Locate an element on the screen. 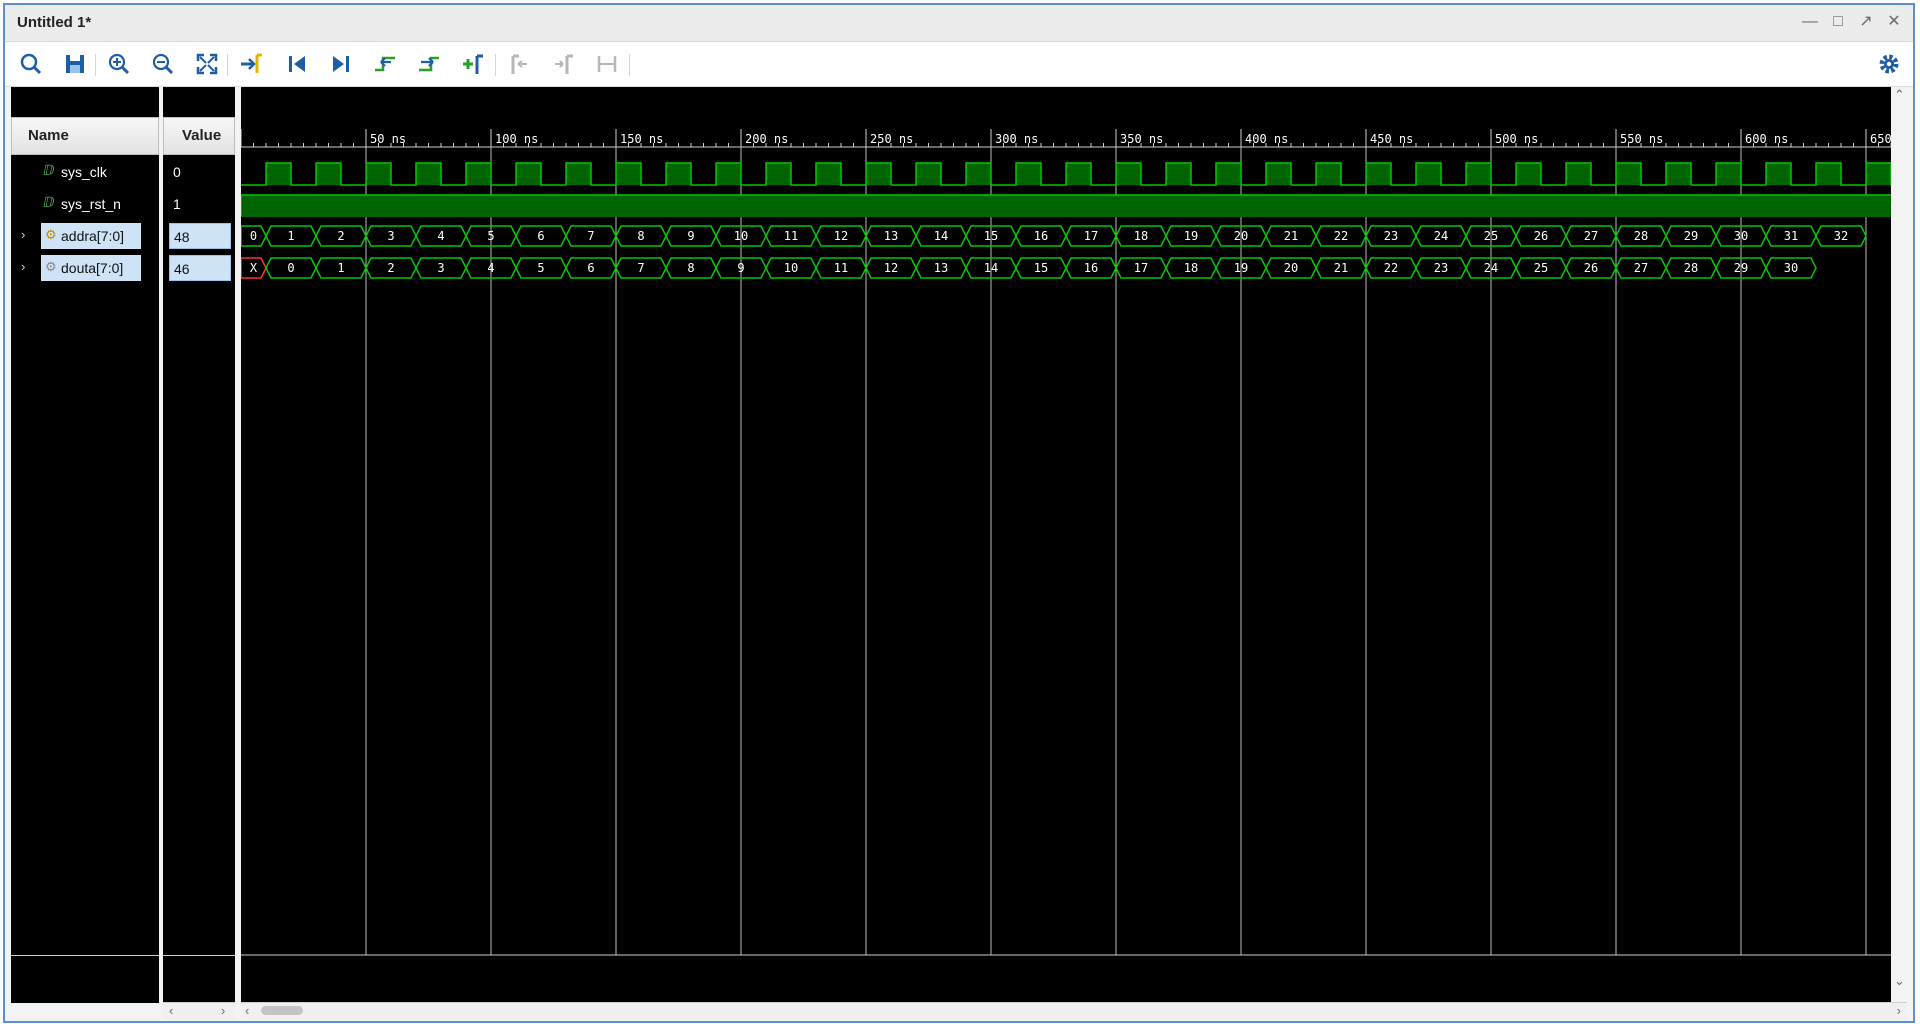 This screenshot has height=1030, width=1920. value-douta: 46 is located at coordinates (200, 268).